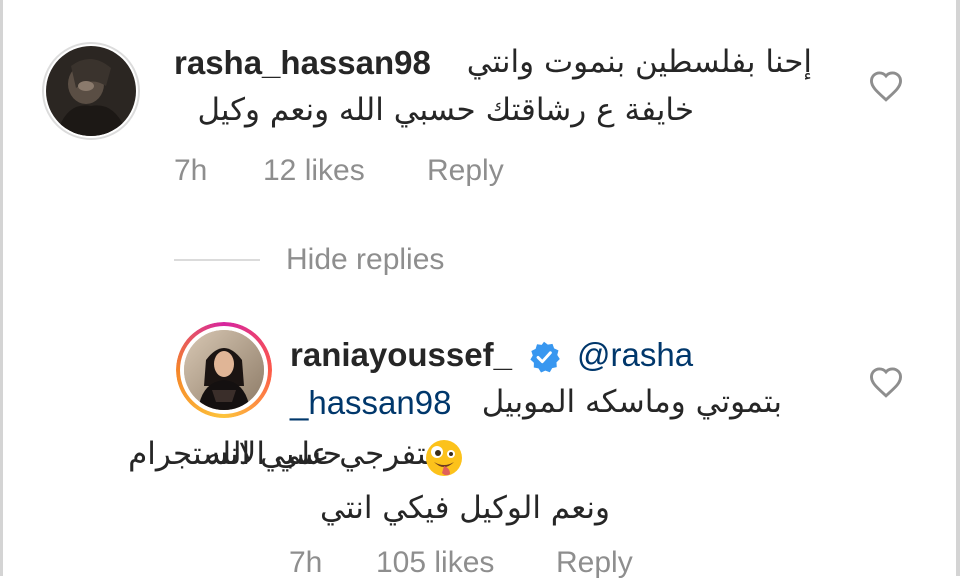 The width and height of the screenshot is (960, 580). What do you see at coordinates (370, 403) in the screenshot?
I see `mention-link-continued: _hassan98` at bounding box center [370, 403].